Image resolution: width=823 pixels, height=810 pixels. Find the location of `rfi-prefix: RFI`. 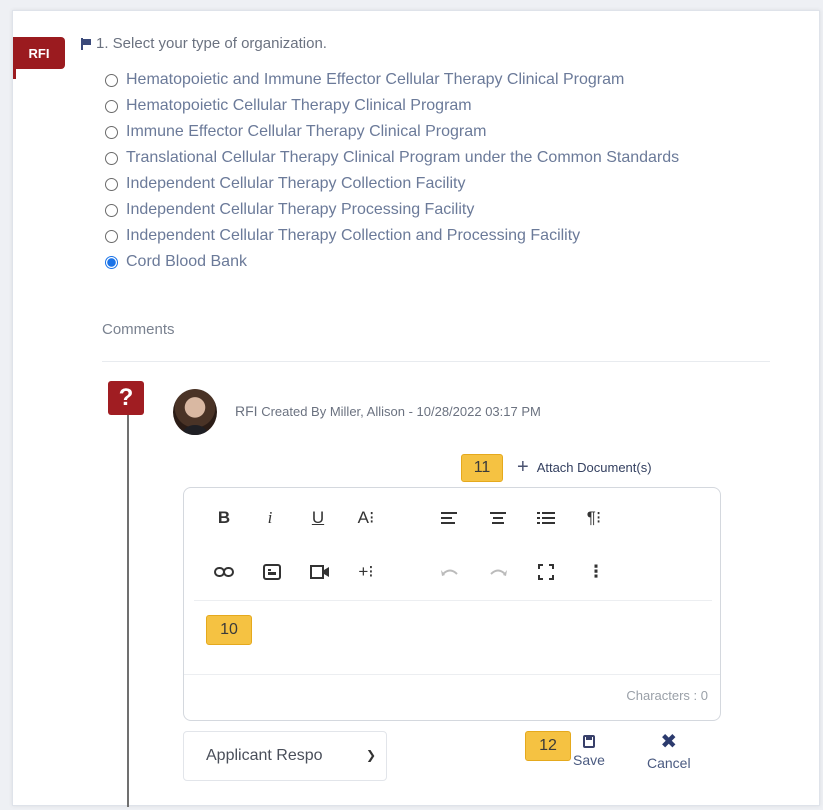

rfi-prefix: RFI is located at coordinates (246, 411).